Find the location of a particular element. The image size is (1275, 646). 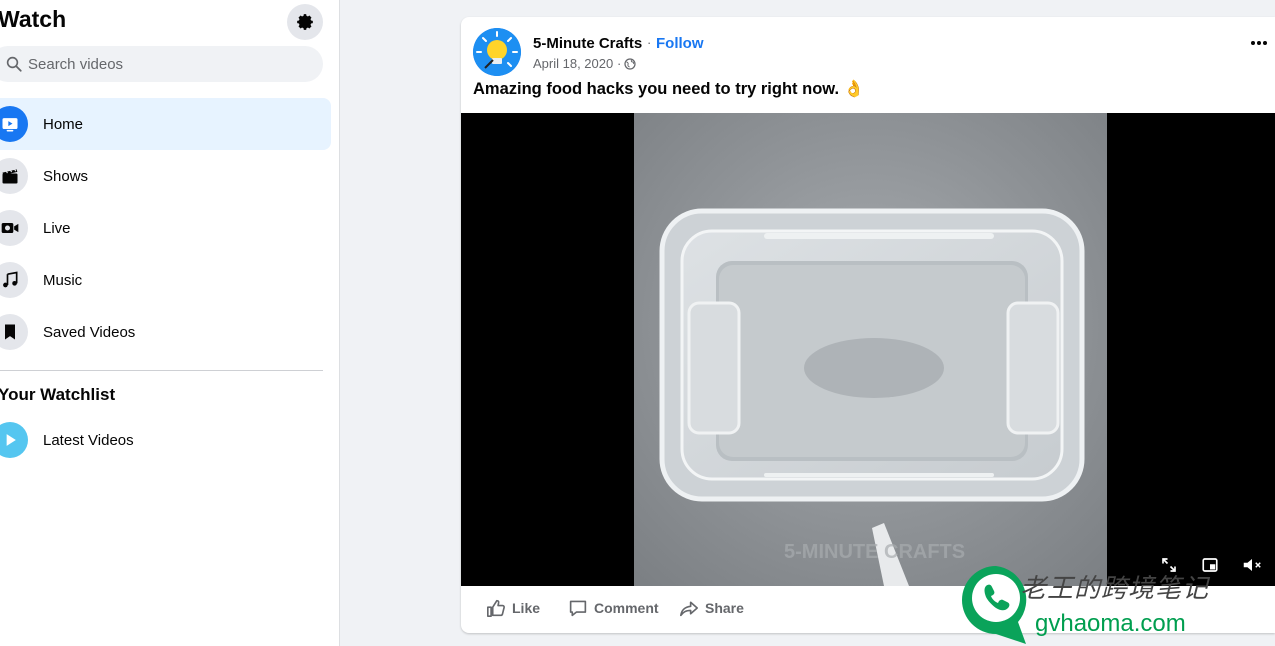

watermark-line2: gvhaoma.com is located at coordinates (1110, 623).